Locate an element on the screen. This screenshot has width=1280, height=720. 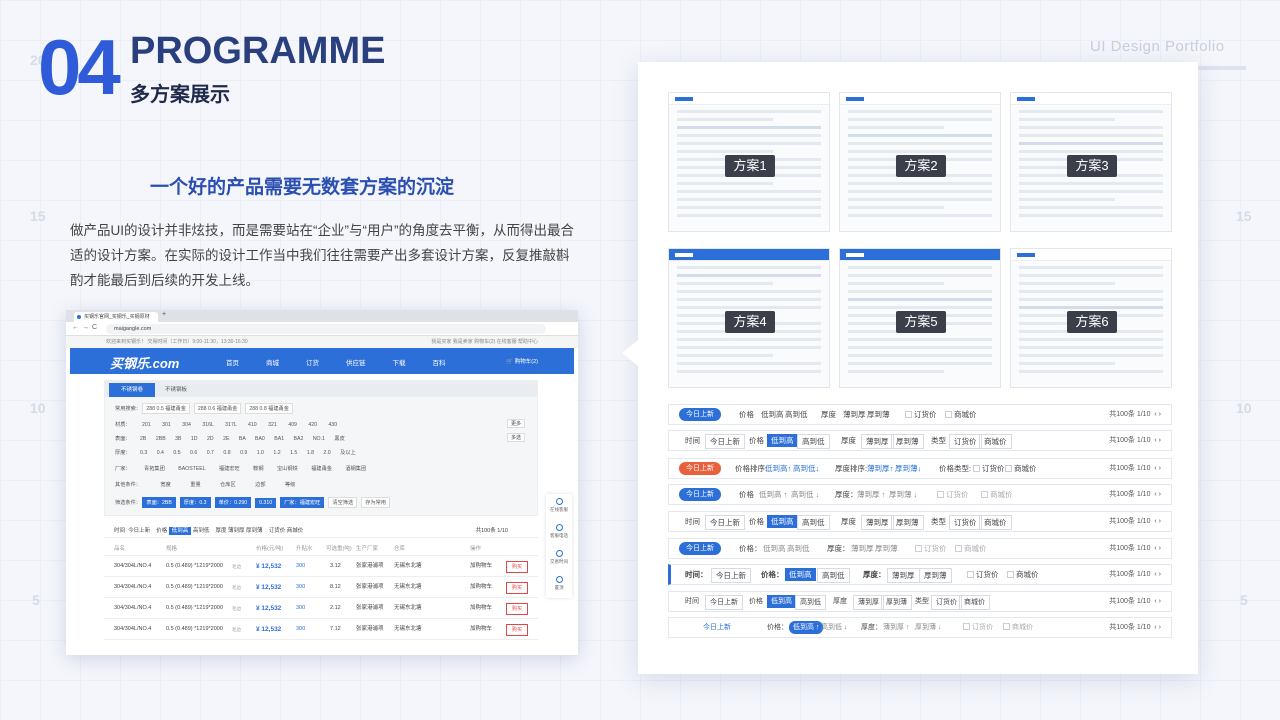
common-chip: 288 0.5 福建甬金 is located at coordinates (166, 408).